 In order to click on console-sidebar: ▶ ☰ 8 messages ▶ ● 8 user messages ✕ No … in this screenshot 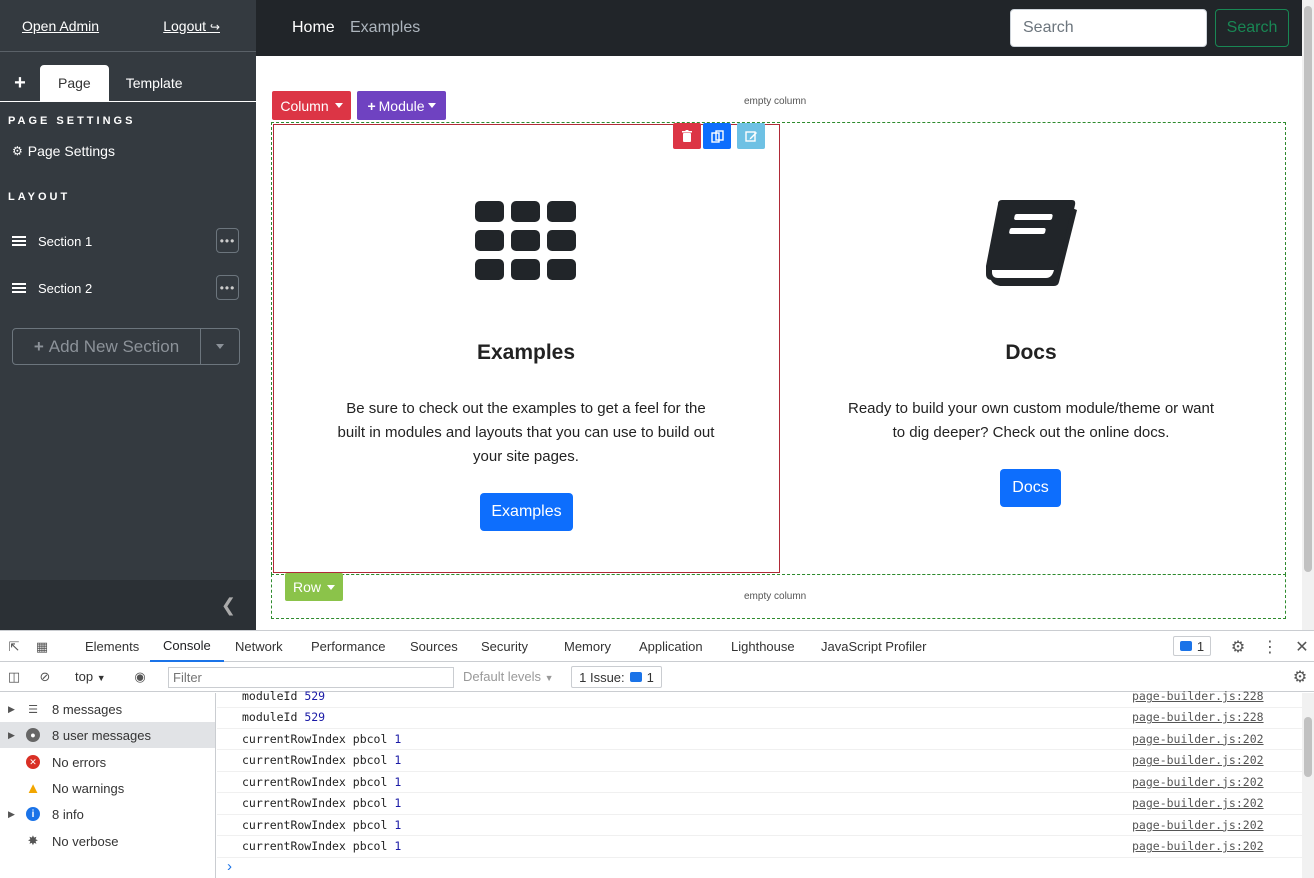, I will do `click(108, 785)`.